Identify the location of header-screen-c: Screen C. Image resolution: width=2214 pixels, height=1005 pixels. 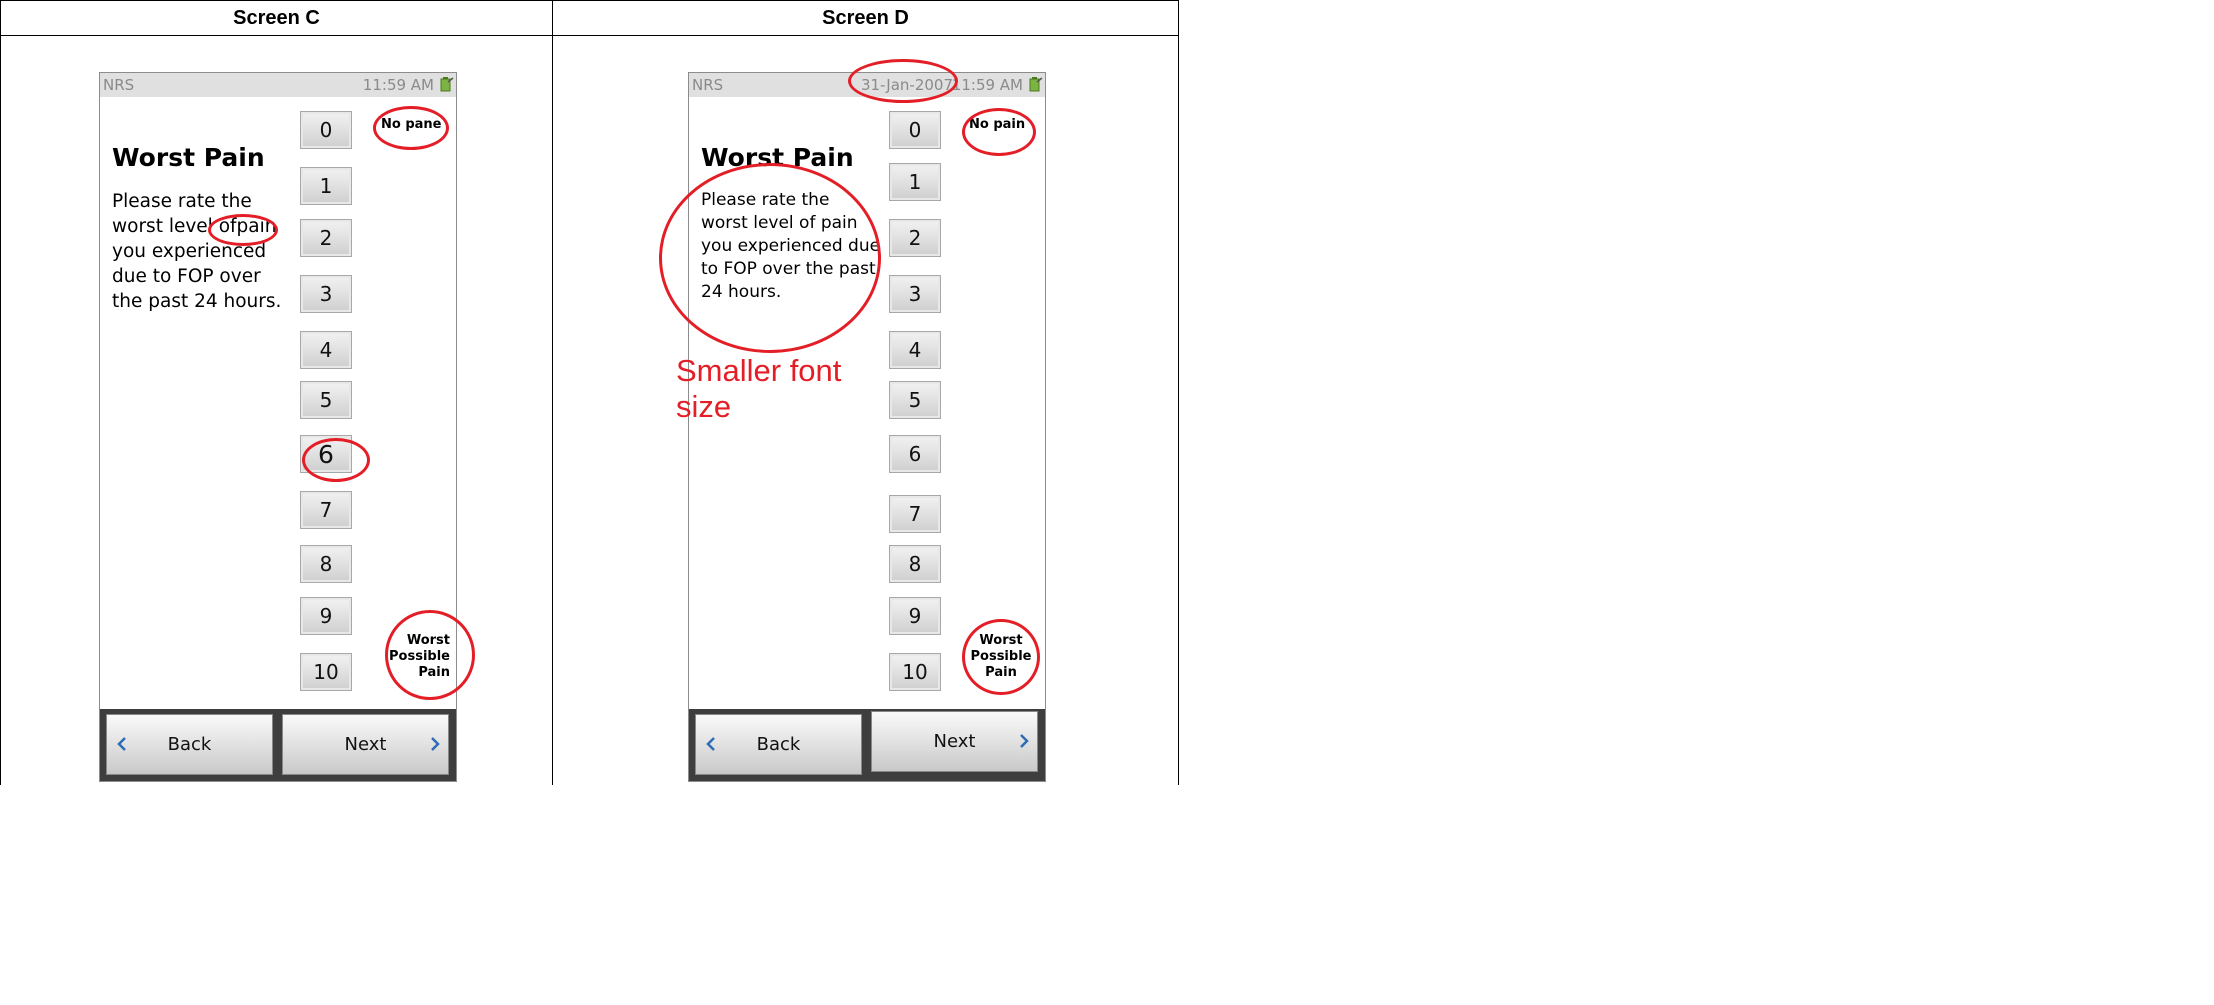
(276, 18).